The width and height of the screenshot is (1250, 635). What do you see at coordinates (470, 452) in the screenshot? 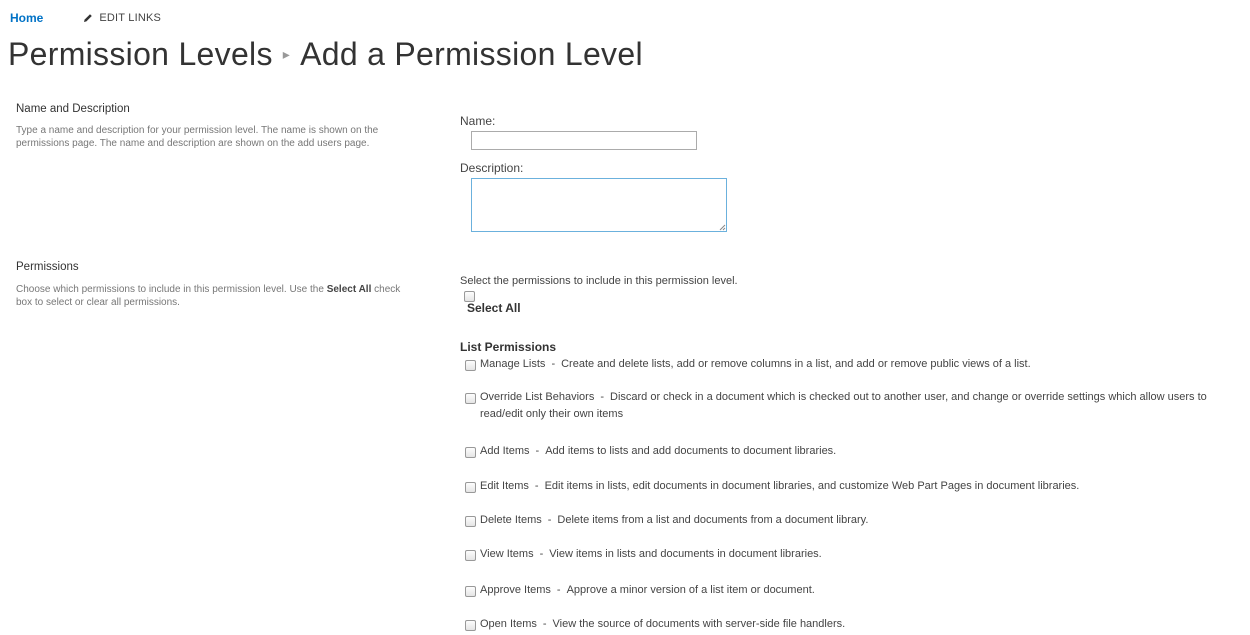
I see `add-items-checkbox` at bounding box center [470, 452].